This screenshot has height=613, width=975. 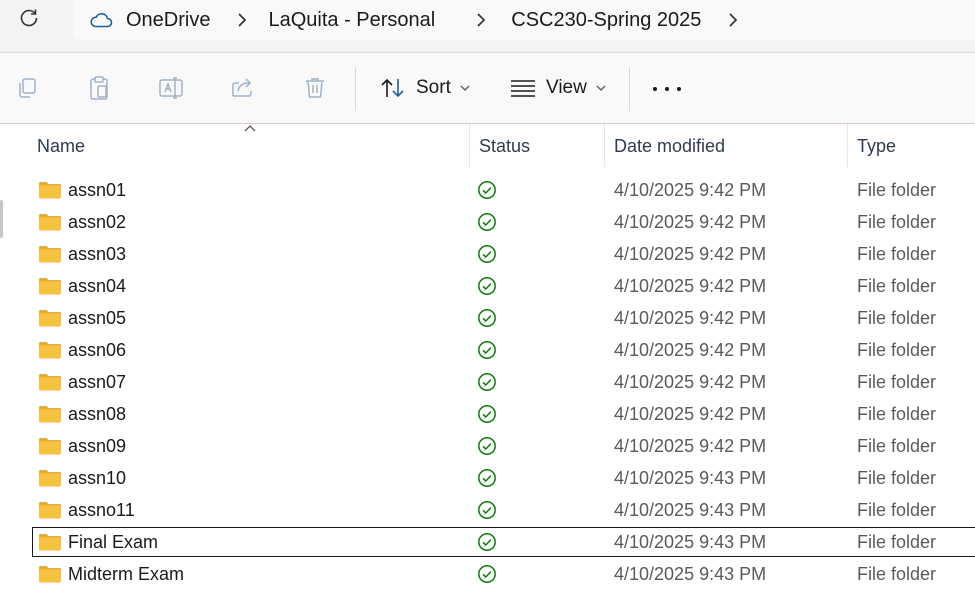 I want to click on delete-icon, so click(x=315, y=88).